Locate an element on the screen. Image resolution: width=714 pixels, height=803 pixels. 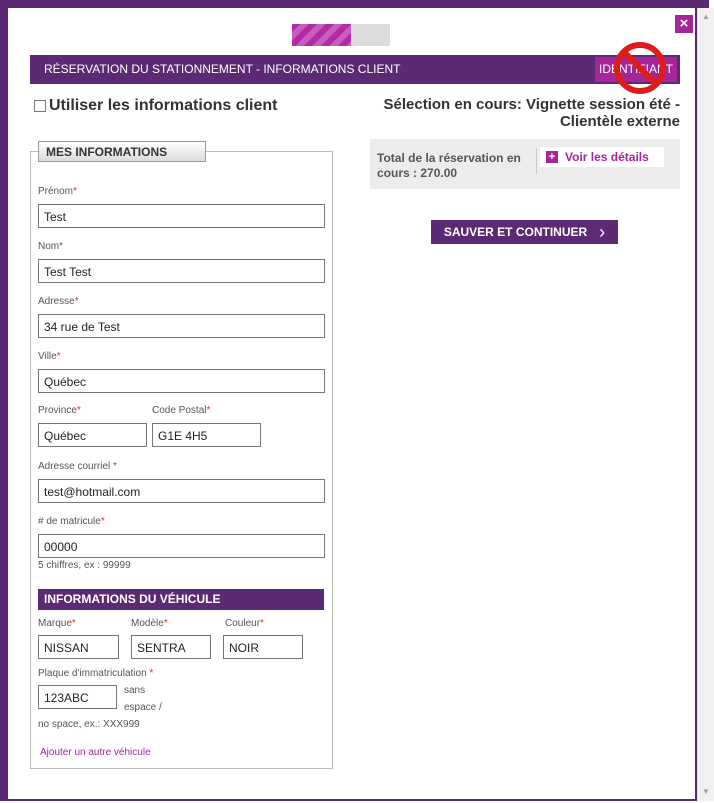
adresse-label: Adresse* is located at coordinates (58, 301).